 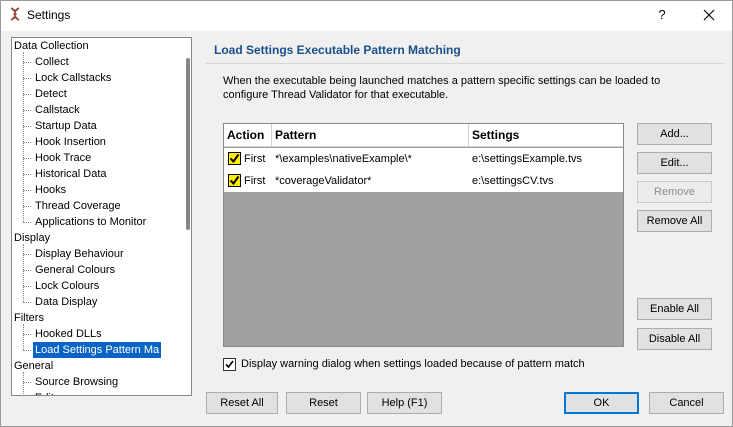 I want to click on tree-category: Data Collection, so click(x=51, y=46).